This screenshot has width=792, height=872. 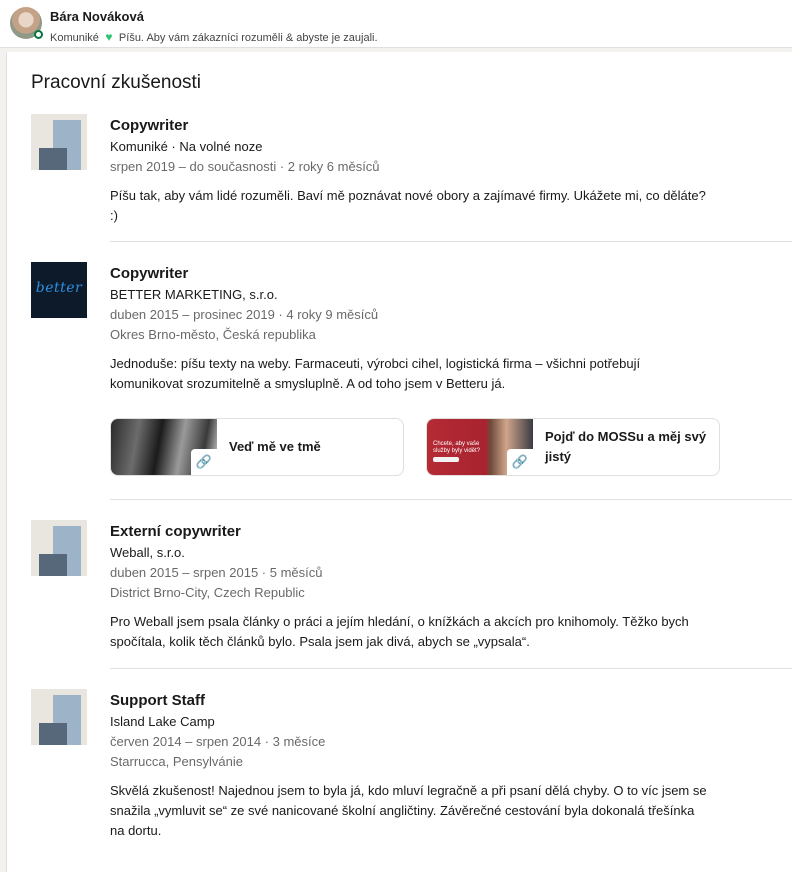 I want to click on media-title: Pojď do MOSSu a měj svý jistý, so click(x=626, y=446).